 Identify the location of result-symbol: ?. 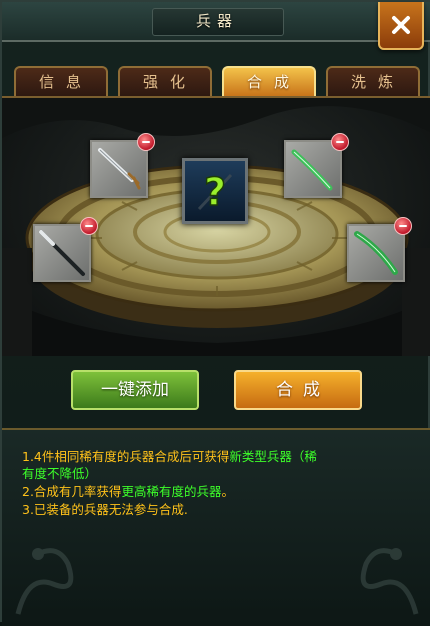
(215, 192).